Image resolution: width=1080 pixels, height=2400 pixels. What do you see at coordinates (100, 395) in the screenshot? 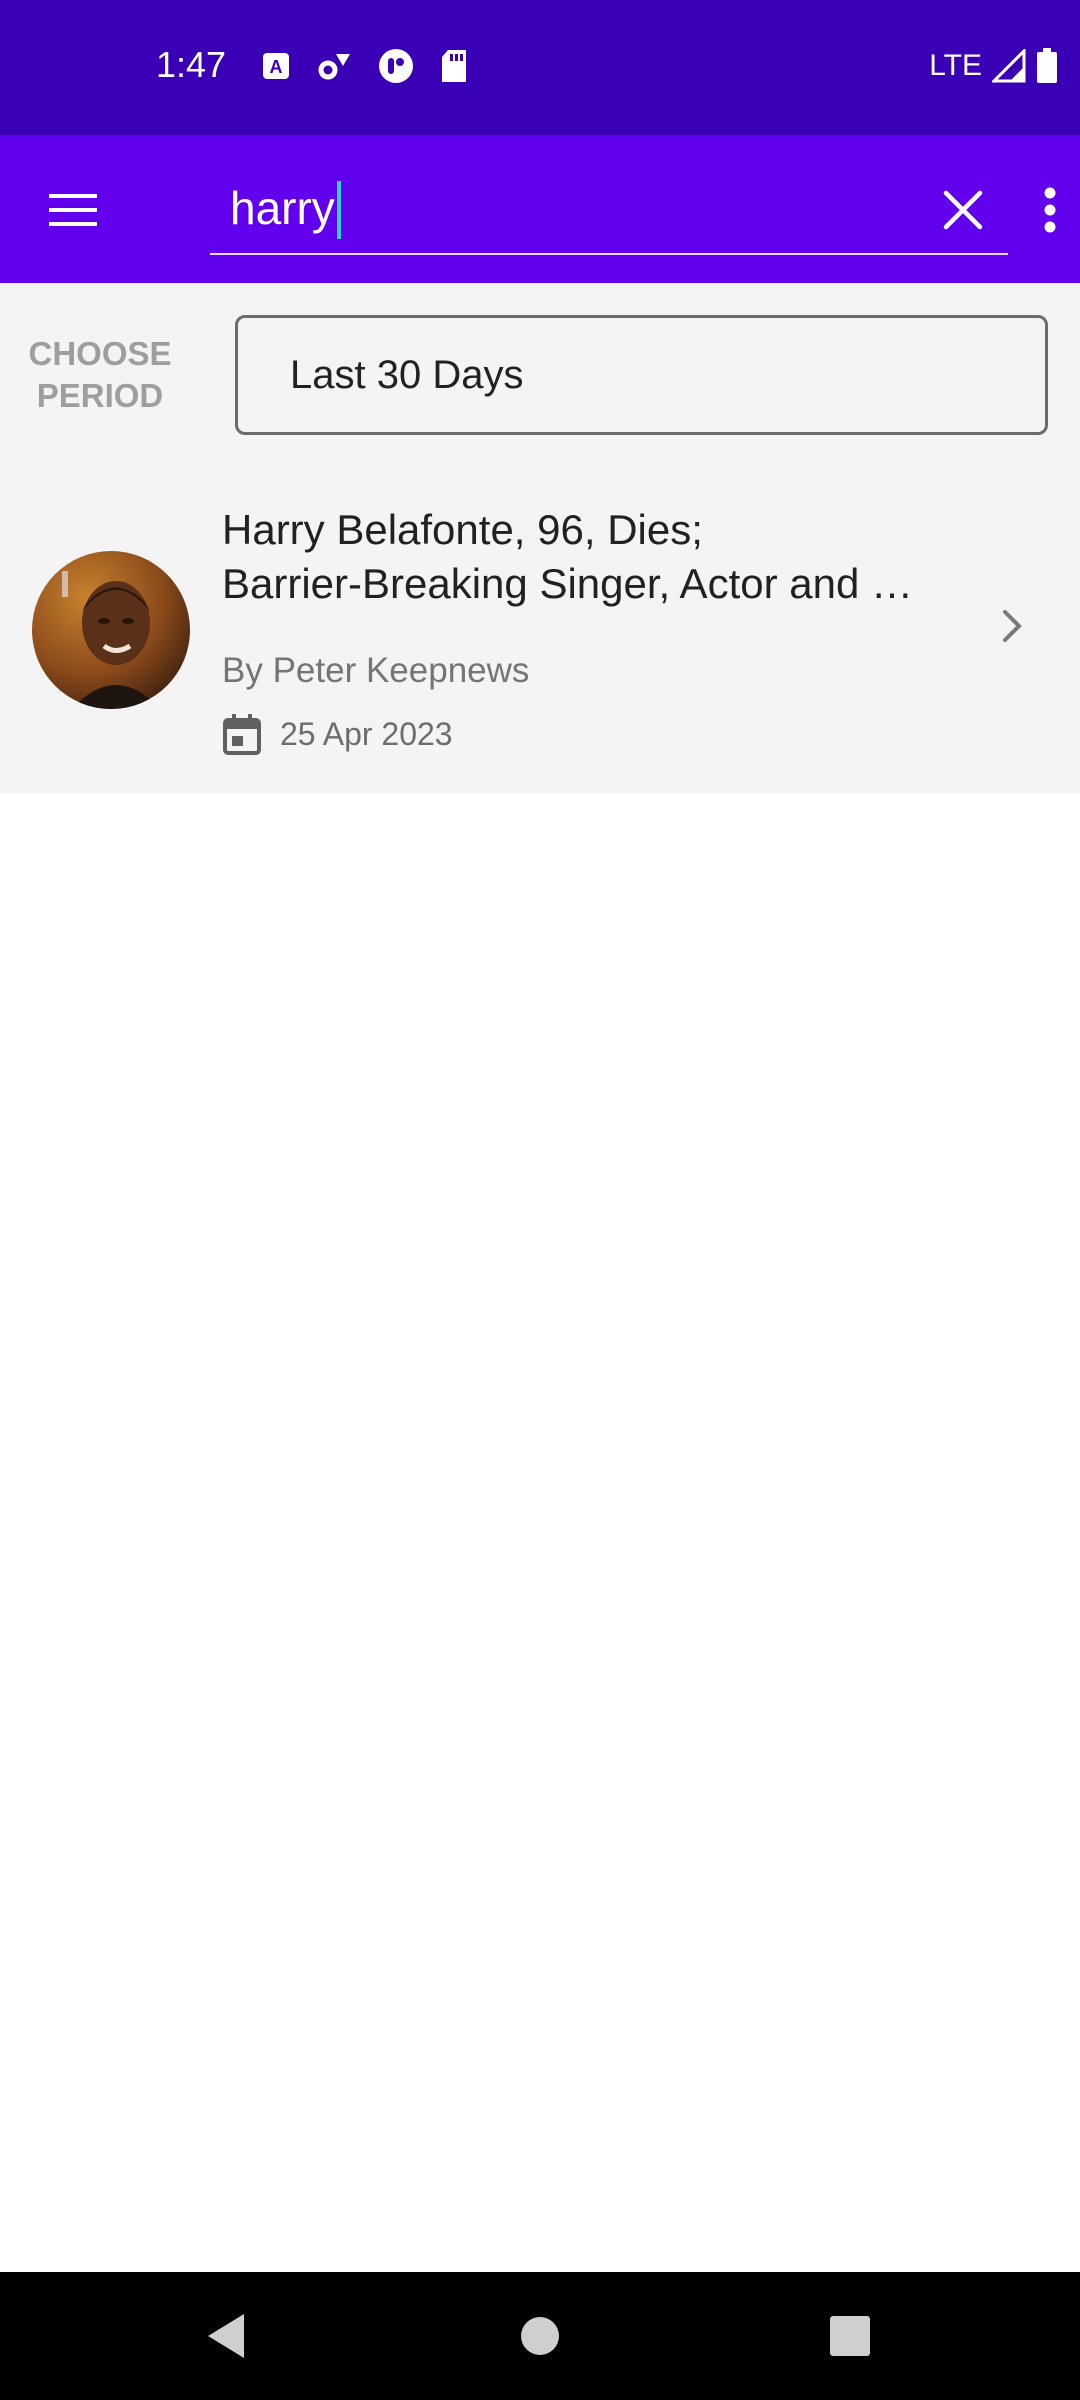
I see `choose-period-label-line2: PERIOD` at bounding box center [100, 395].